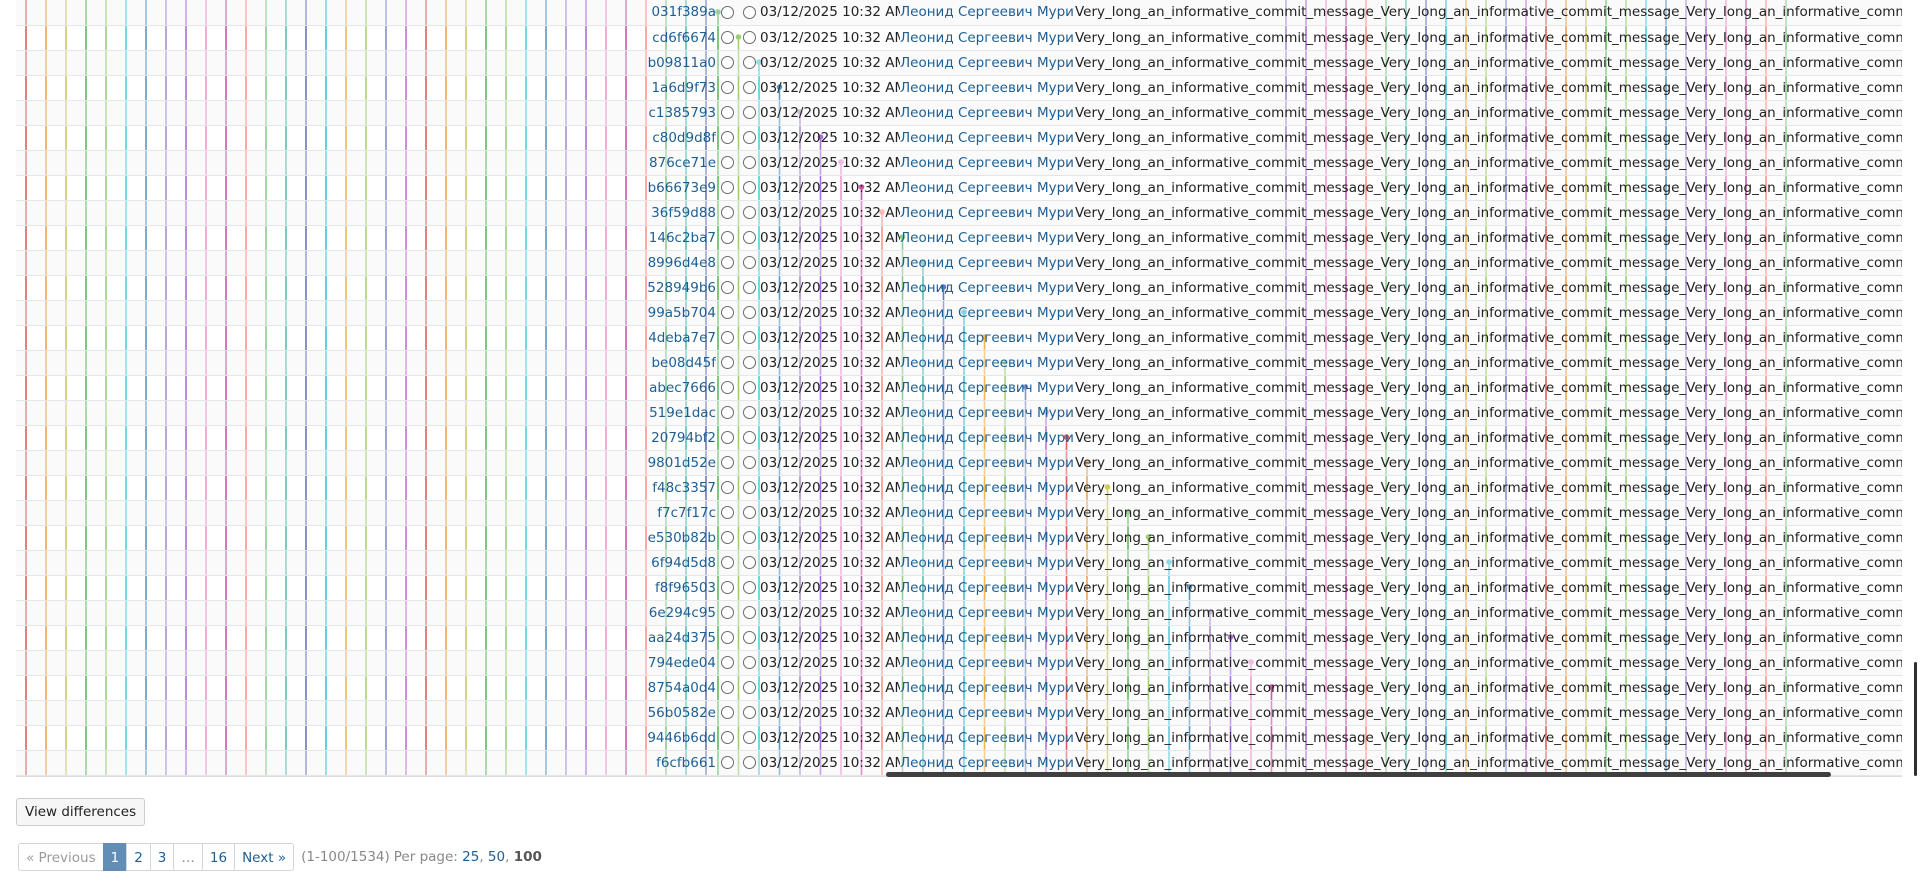  Describe the element at coordinates (682, 238) in the screenshot. I see `revision-link: 146c2ba7` at that location.